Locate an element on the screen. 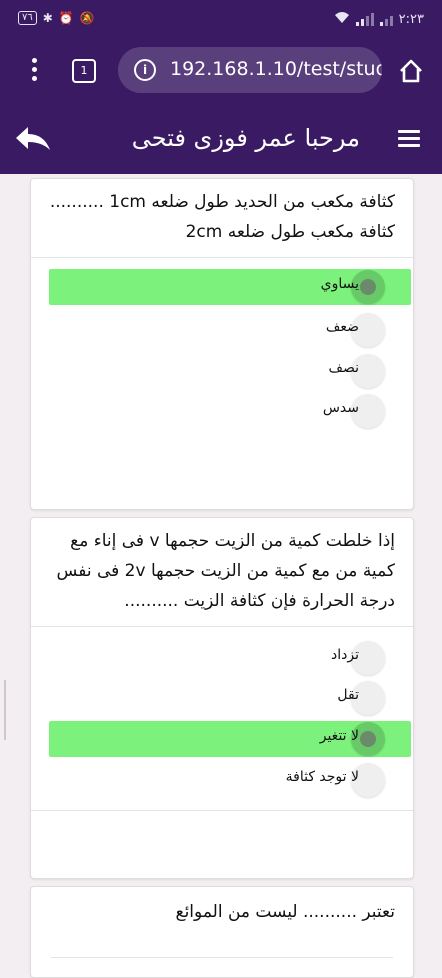 The image size is (442, 978). scrollbar is located at coordinates (5, 710).